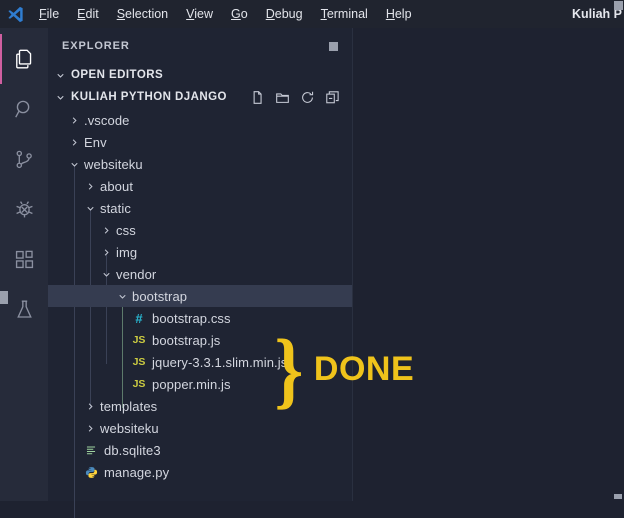 The width and height of the screenshot is (624, 518). What do you see at coordinates (129, 428) in the screenshot?
I see `tree-item-label: websiteku` at bounding box center [129, 428].